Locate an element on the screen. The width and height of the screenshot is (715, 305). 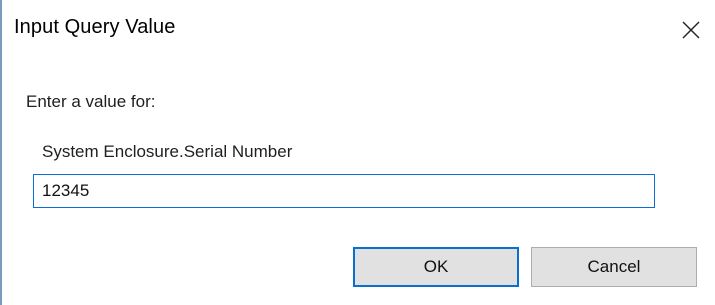
close-icon is located at coordinates (691, 30).